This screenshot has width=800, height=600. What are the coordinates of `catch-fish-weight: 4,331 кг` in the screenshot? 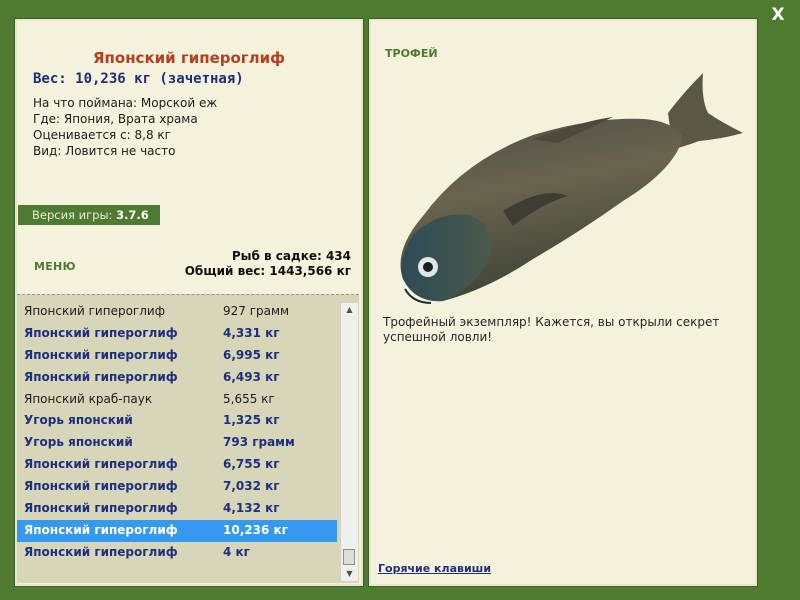 It's located at (251, 332).